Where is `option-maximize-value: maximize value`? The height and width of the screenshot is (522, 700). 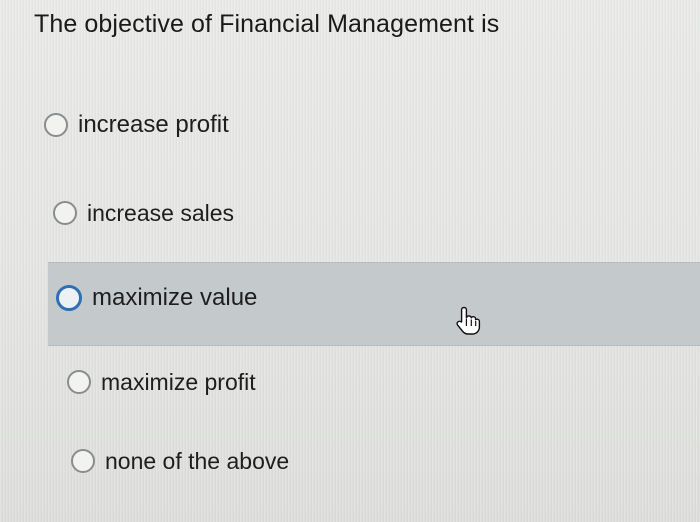 option-maximize-value: maximize value is located at coordinates (156, 298).